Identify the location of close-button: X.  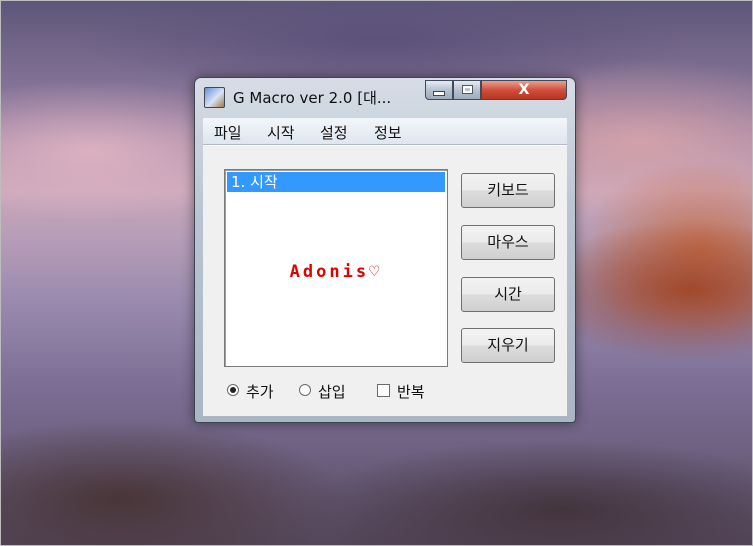
(524, 90).